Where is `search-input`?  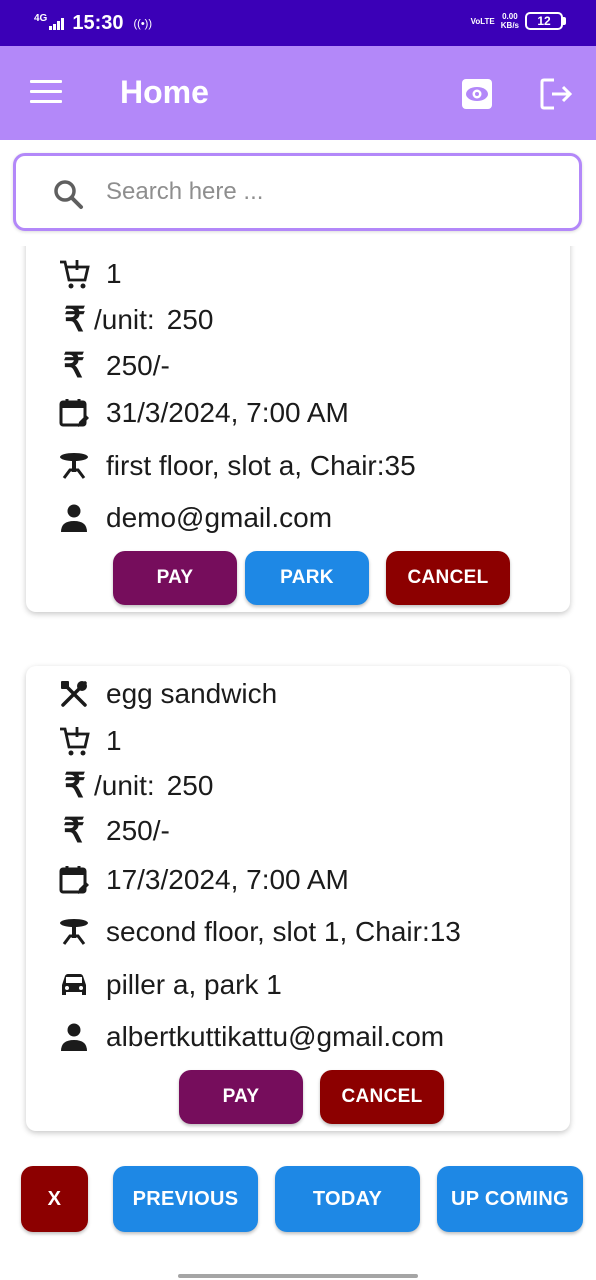 search-input is located at coordinates (326, 192).